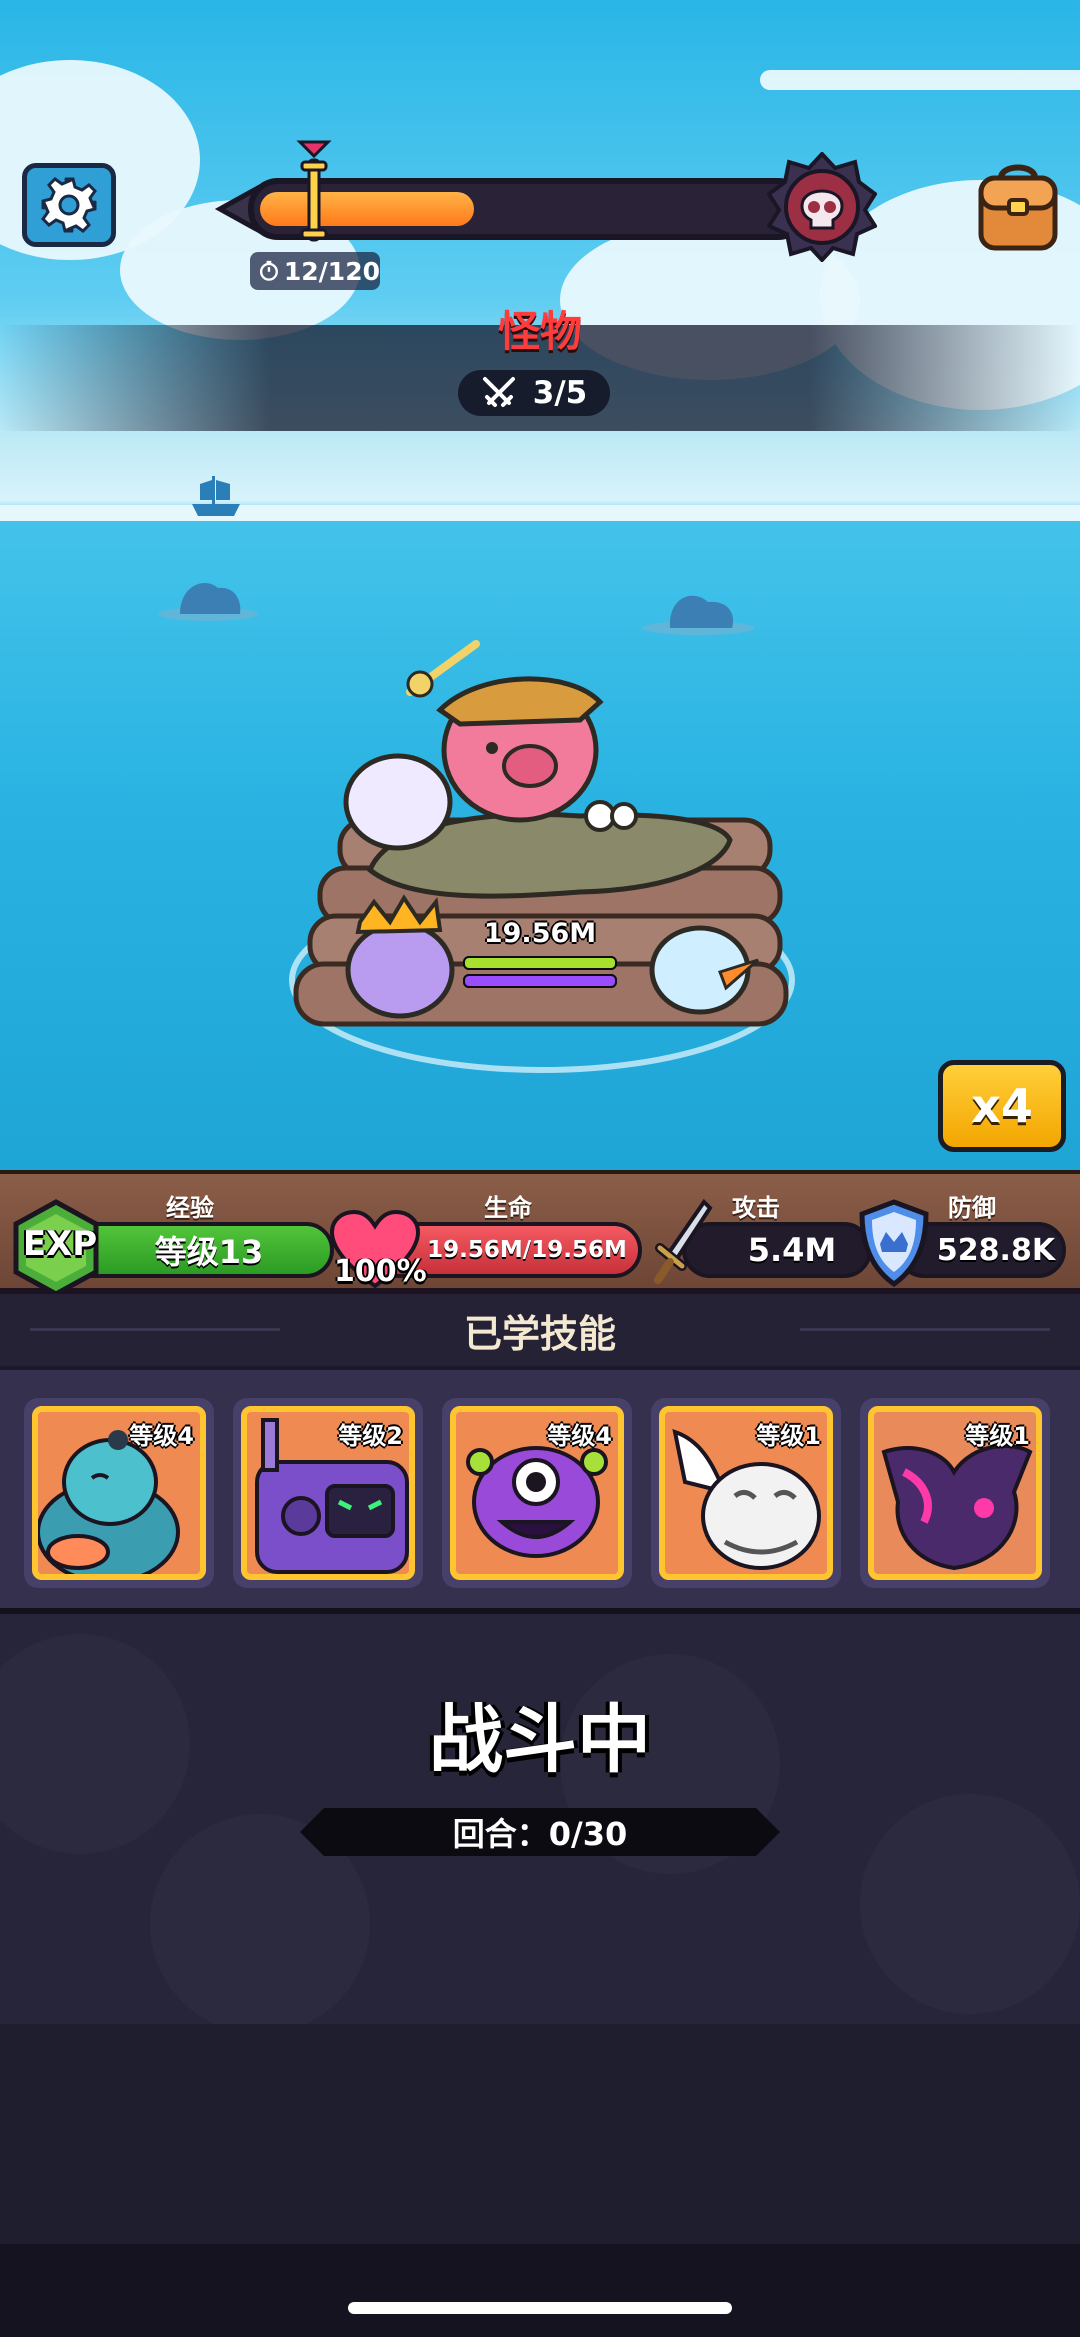 This screenshot has width=1080, height=2337. I want to click on skill-card-1: 等级4, so click(119, 1493).